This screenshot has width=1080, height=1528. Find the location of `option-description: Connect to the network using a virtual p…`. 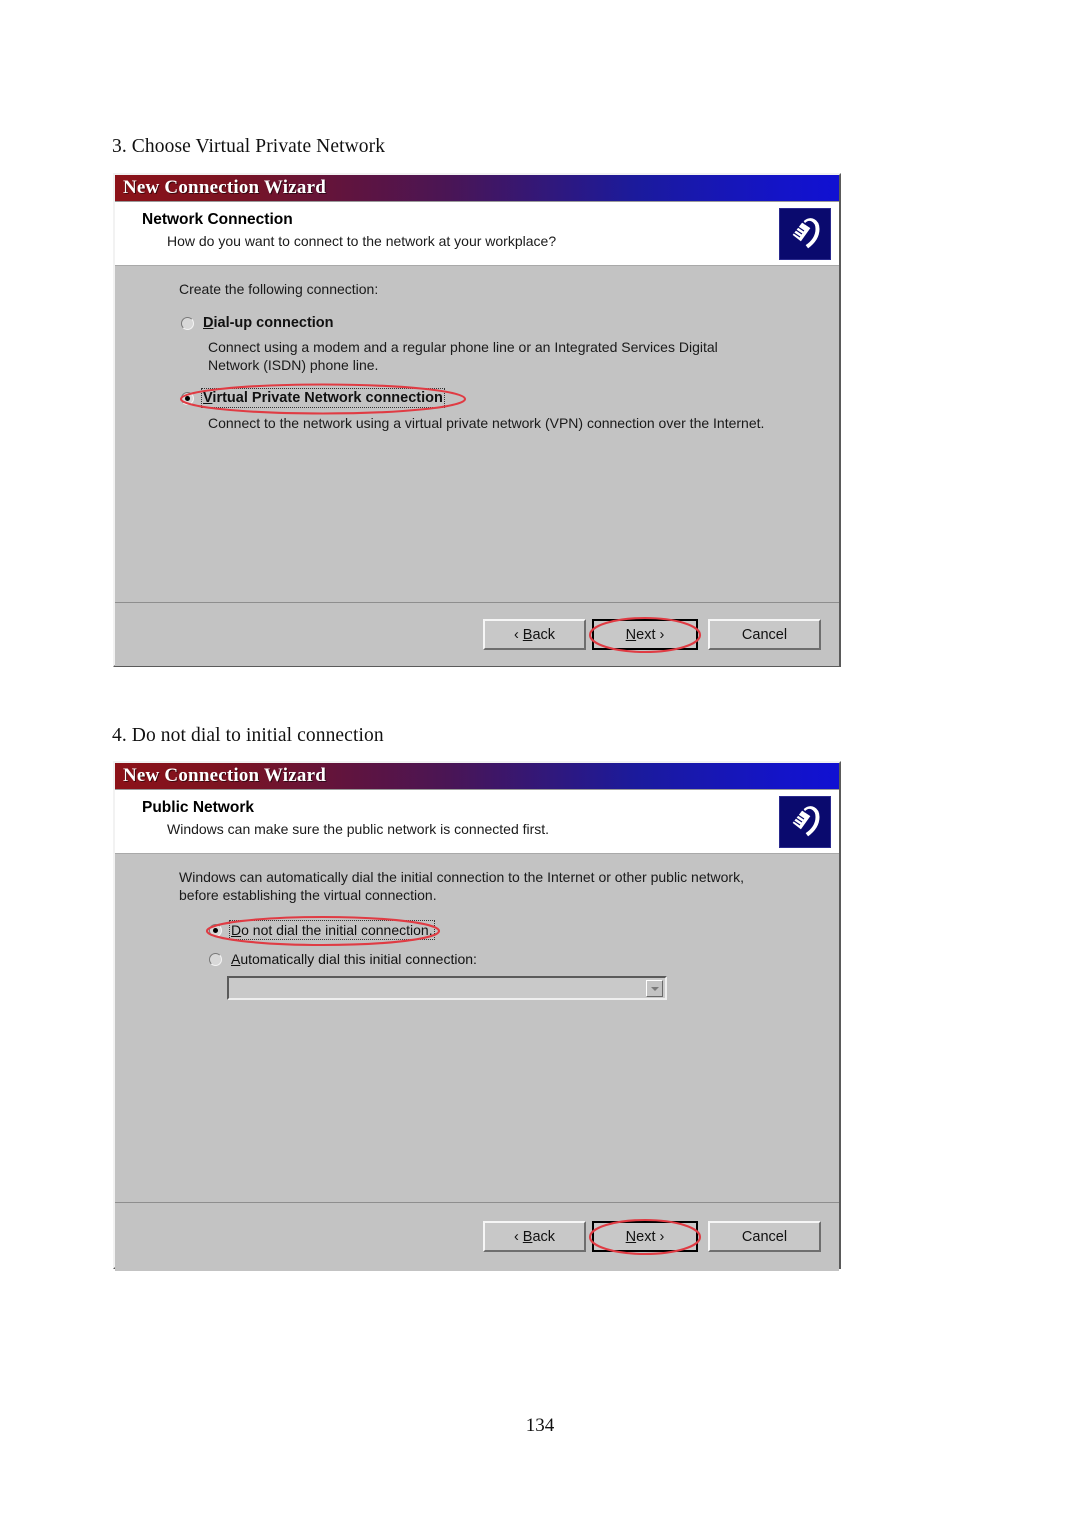

option-description: Connect to the network using a virtual p… is located at coordinates (486, 423).